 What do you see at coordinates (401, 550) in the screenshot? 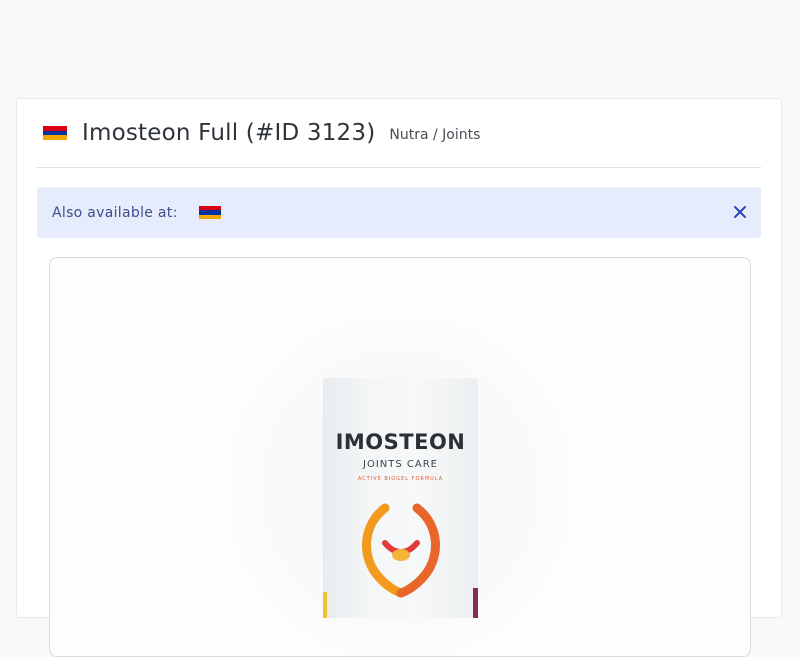
I see `joint-logo-icon` at bounding box center [401, 550].